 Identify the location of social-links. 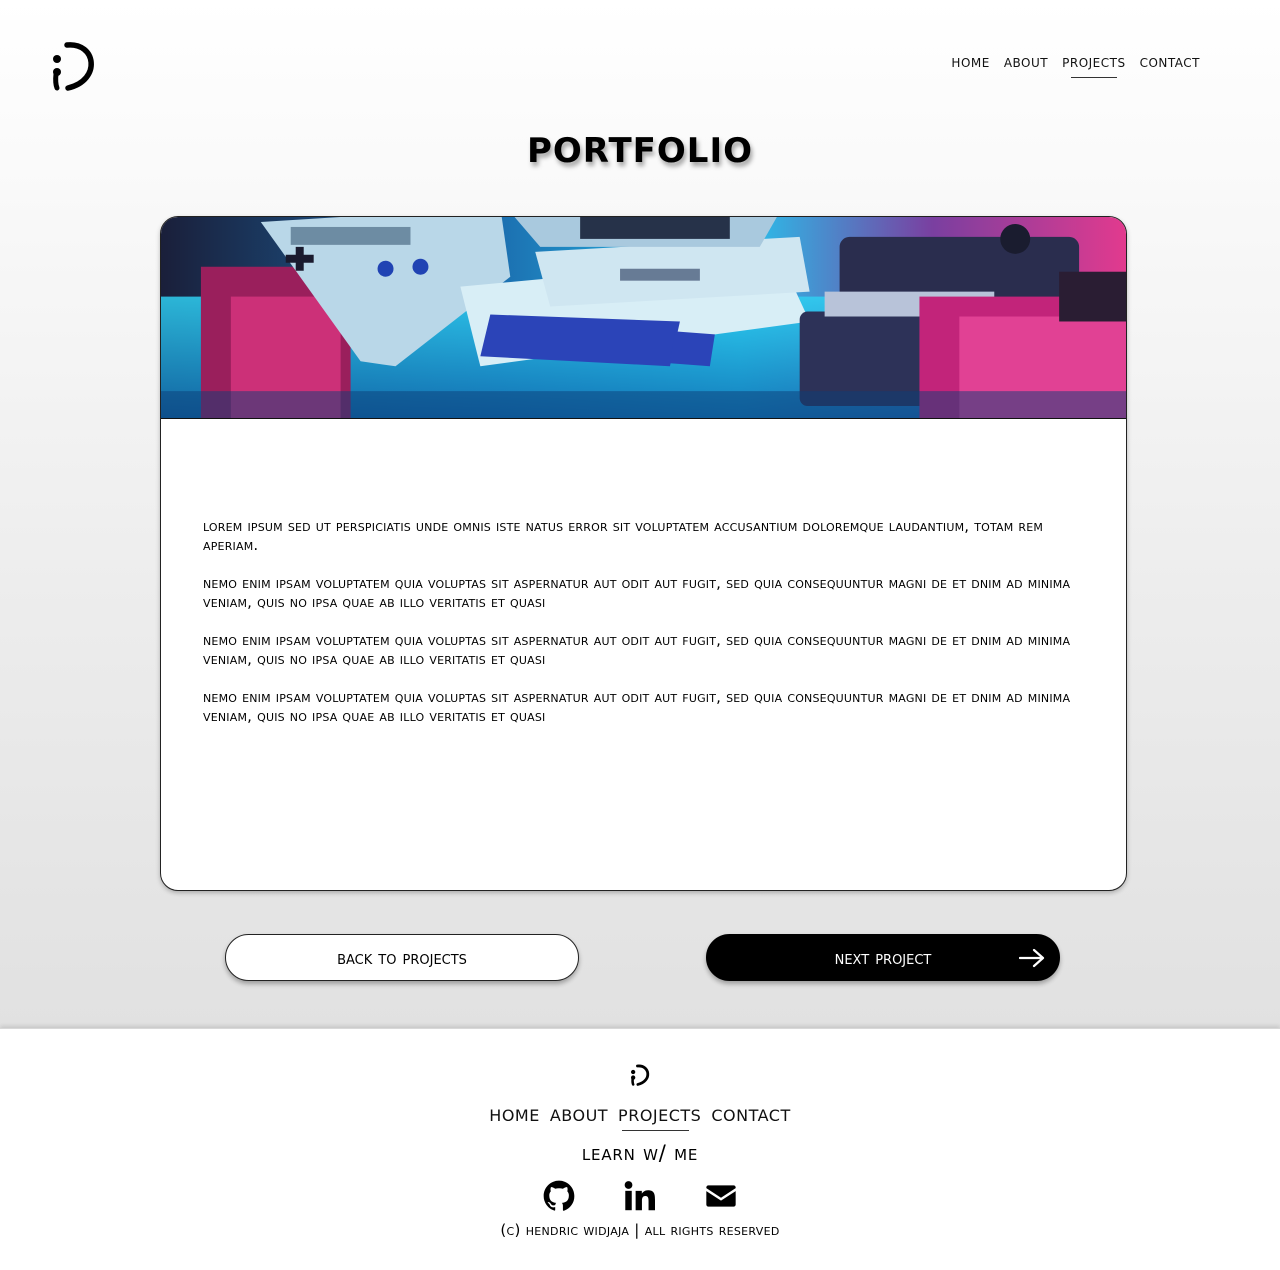
(640, 1196).